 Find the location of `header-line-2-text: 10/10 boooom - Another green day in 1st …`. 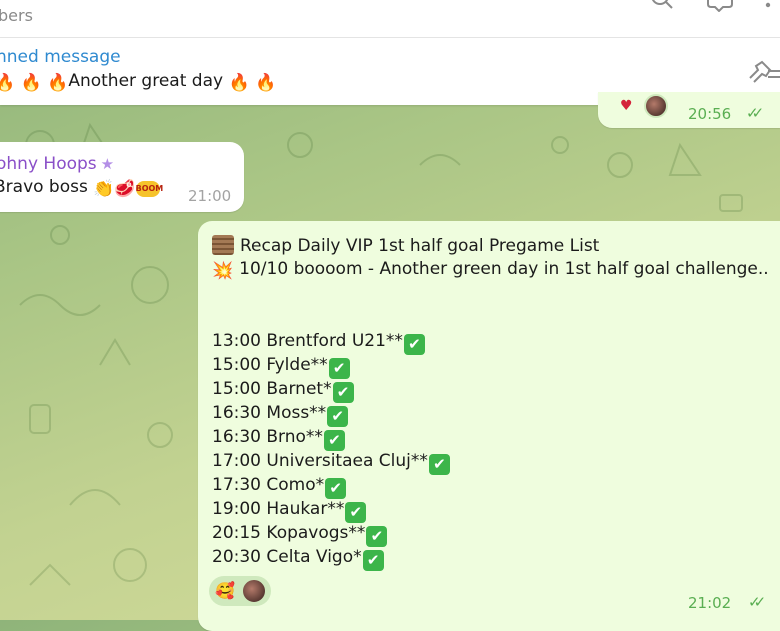

header-line-2-text: 10/10 boooom - Another green day in 1st … is located at coordinates (504, 269).